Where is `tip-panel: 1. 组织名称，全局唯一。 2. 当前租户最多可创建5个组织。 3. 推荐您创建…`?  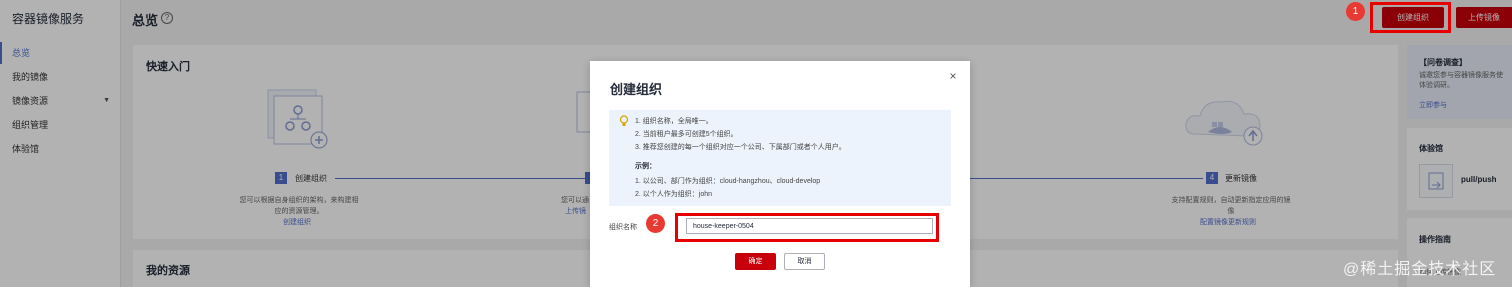 tip-panel: 1. 组织名称，全局唯一。 2. 当前租户最多可创建5个组织。 3. 推荐您创建… is located at coordinates (780, 158).